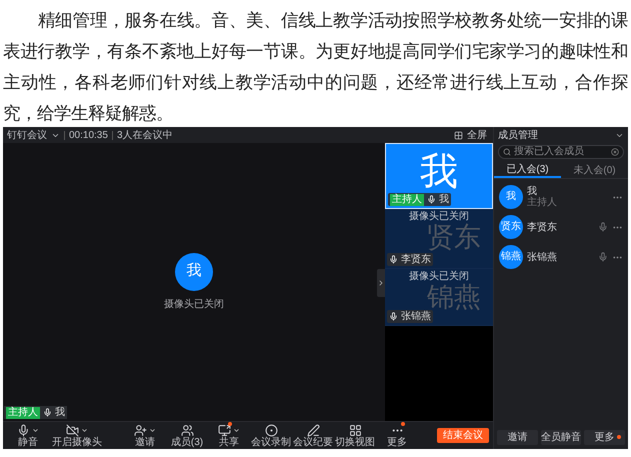 This screenshot has width=631, height=457. Describe the element at coordinates (458, 135) in the screenshot. I see `fullscreen-icon` at that location.